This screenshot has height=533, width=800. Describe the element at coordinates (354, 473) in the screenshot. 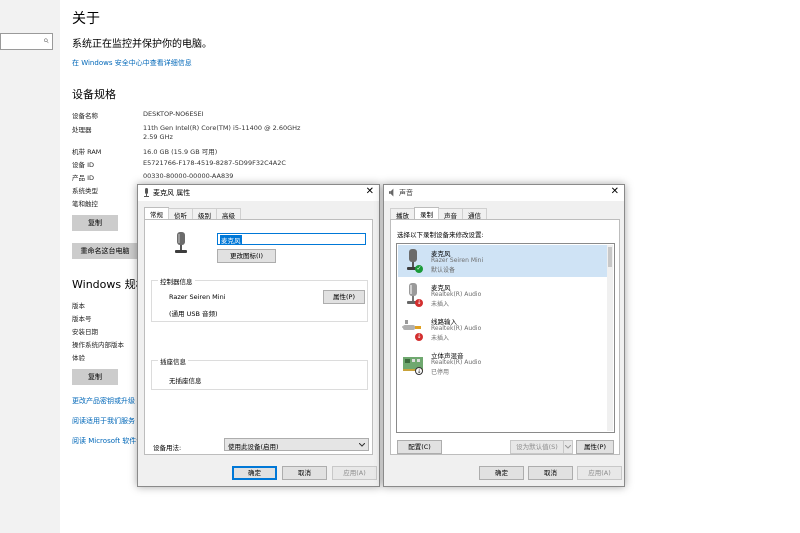

I see `apply-button: 应用(A)` at that location.